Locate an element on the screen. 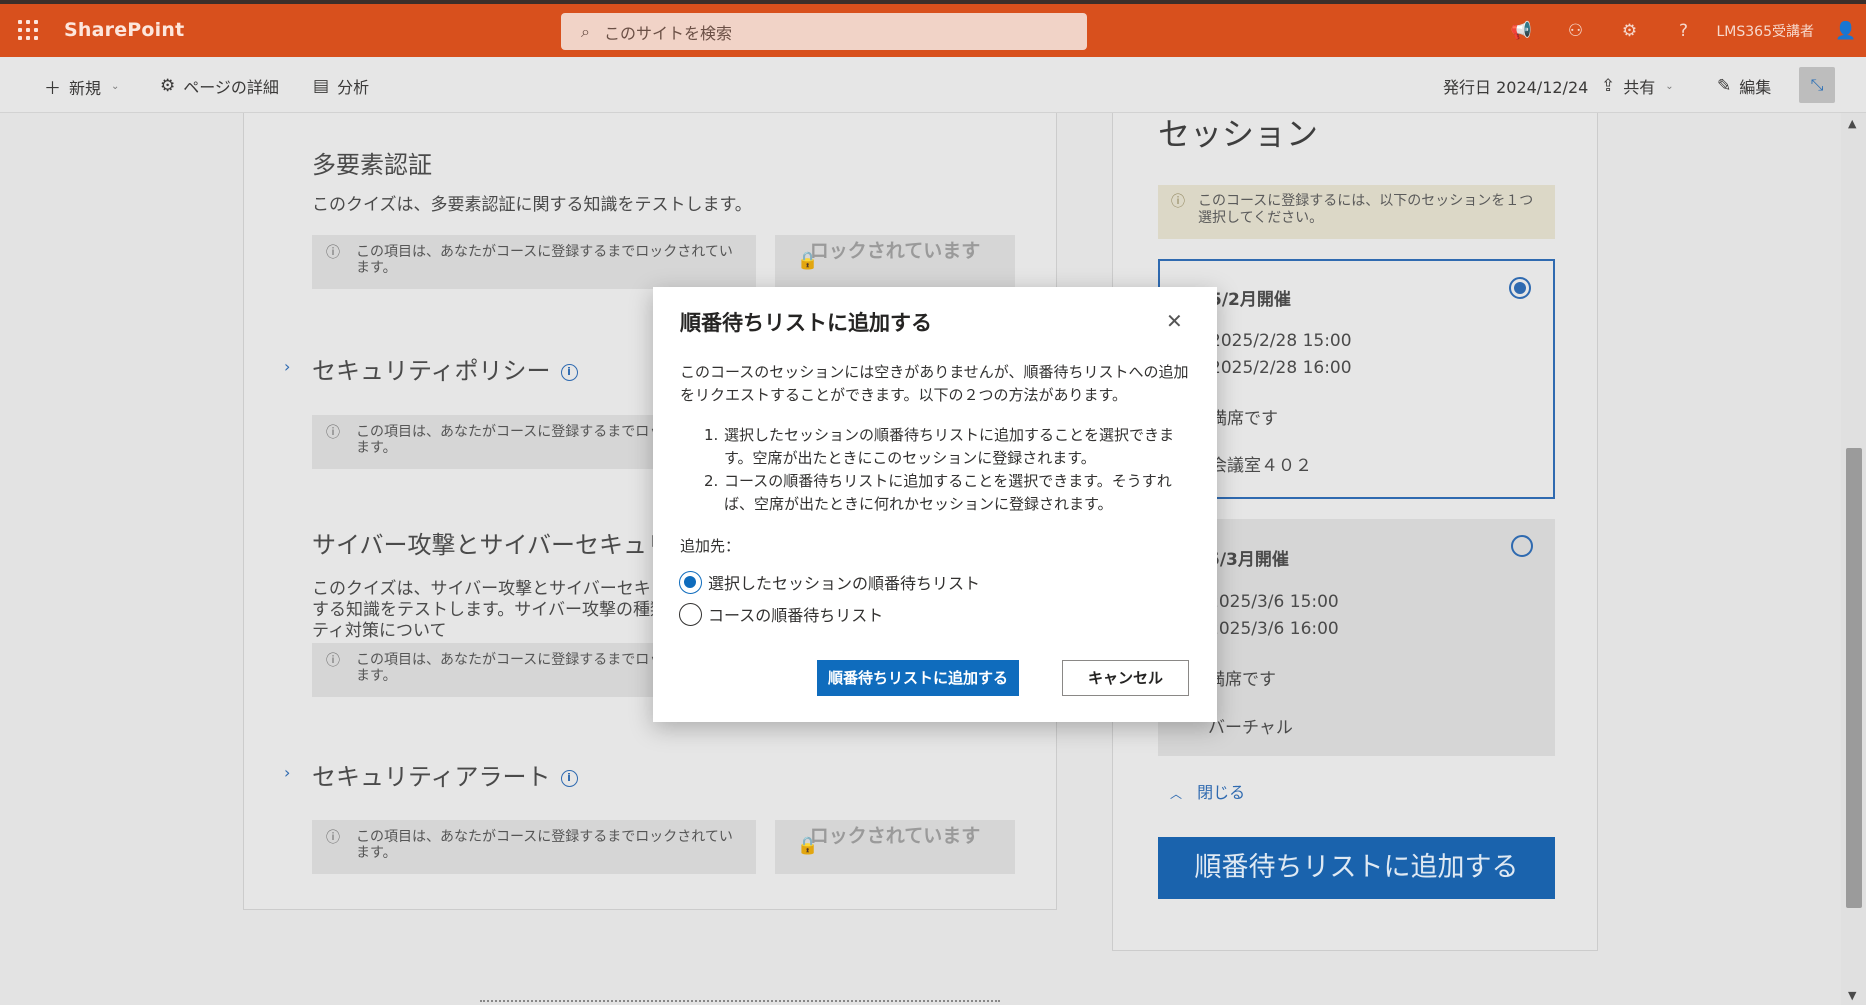 This screenshot has width=1866, height=1005. quiz-title-text: セキュリティポリシー is located at coordinates (431, 371).